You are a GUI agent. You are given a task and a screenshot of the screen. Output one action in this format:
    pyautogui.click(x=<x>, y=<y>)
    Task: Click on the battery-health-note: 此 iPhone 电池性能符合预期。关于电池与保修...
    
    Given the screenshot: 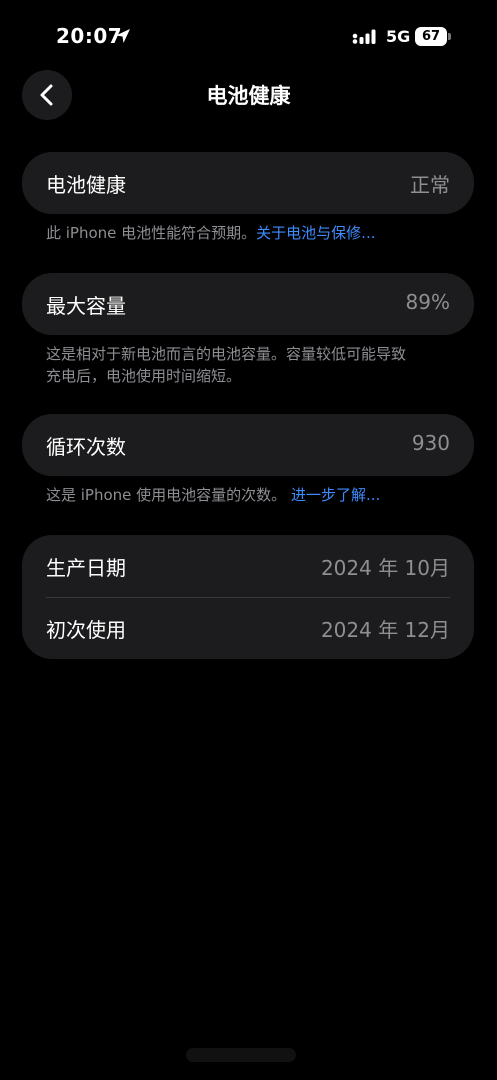 What is the action you would take?
    pyautogui.click(x=251, y=233)
    